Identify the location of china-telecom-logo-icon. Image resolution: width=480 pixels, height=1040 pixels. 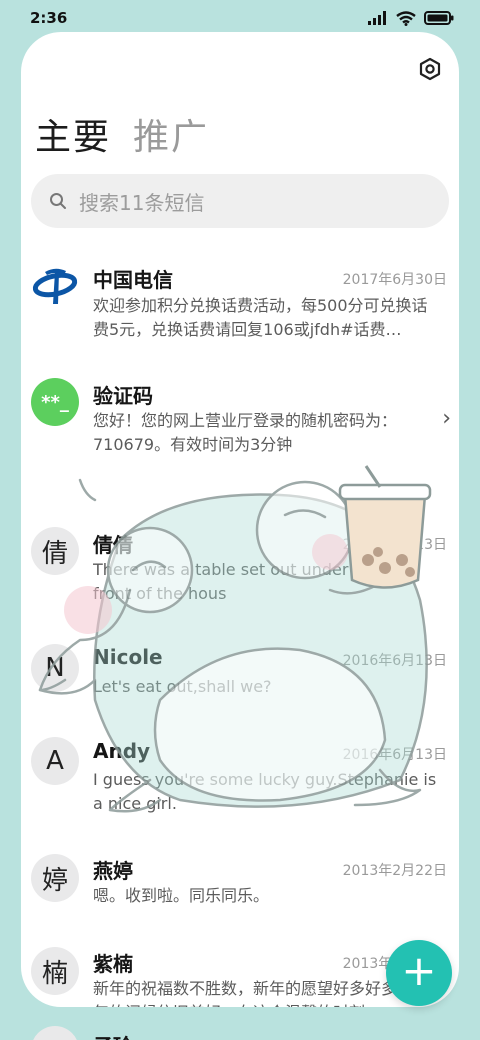
(55, 284).